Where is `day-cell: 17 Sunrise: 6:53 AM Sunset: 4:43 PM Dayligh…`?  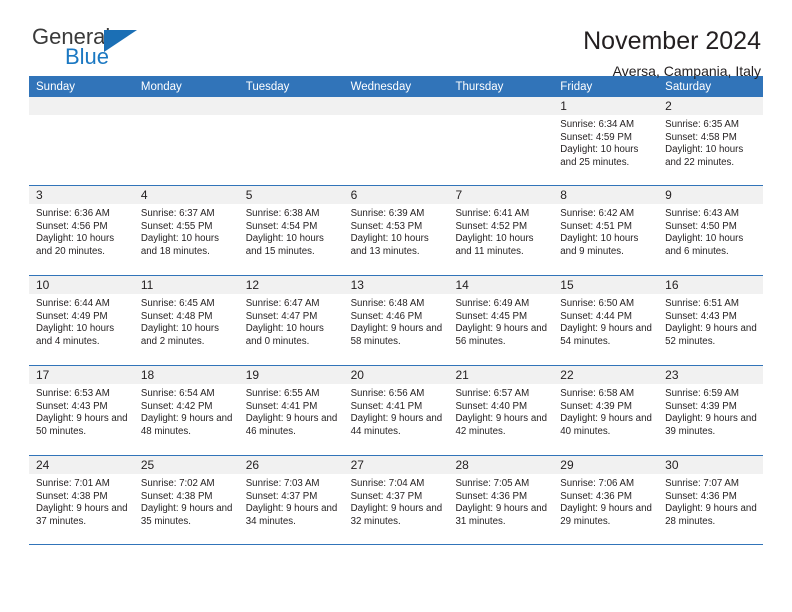
day-cell: 17 Sunrise: 6:53 AM Sunset: 4:43 PM Dayligh… is located at coordinates (81, 410).